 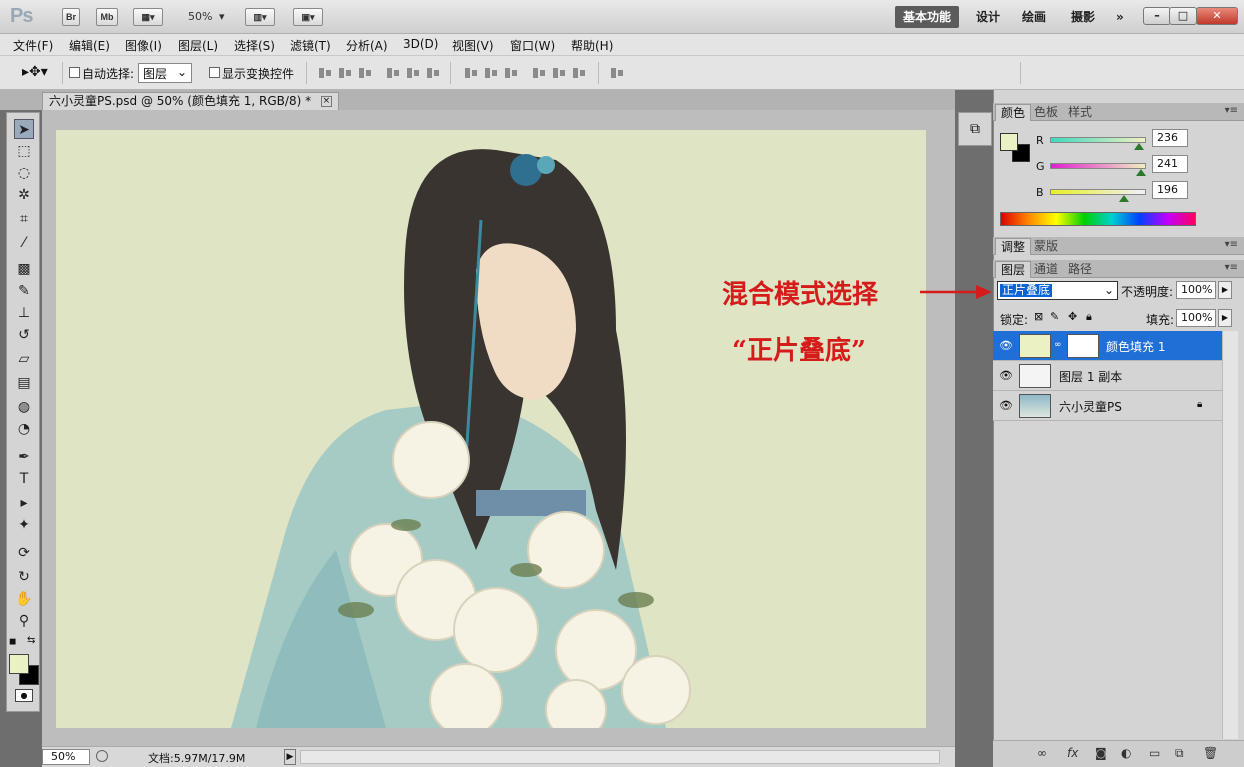 I want to click on blur-tool-icon: ◍, so click(x=24, y=407).